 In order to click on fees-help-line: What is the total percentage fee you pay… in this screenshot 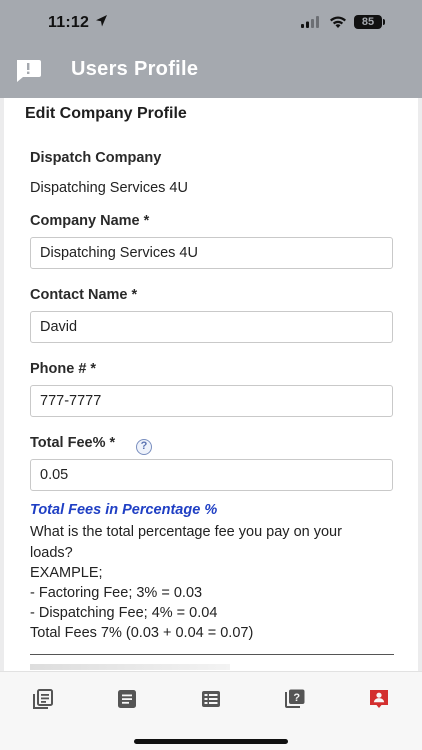, I will do `click(186, 532)`.